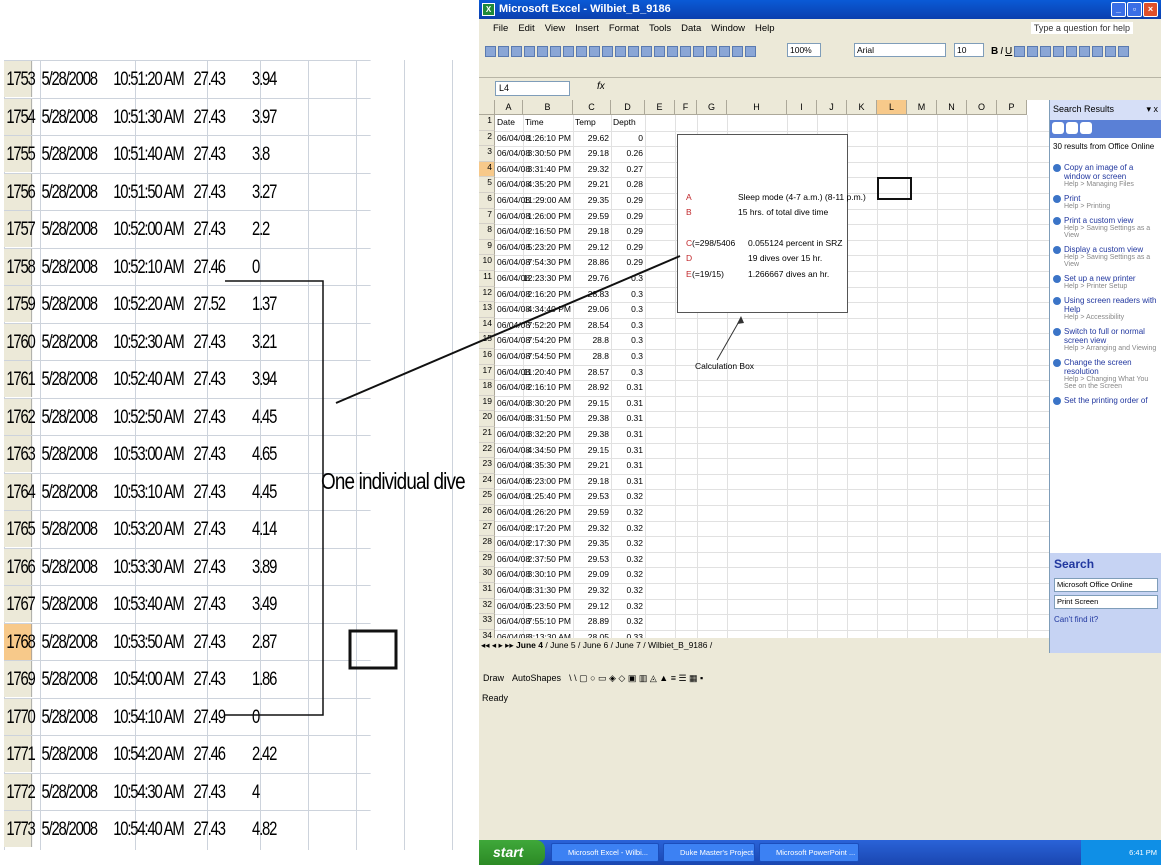 The image size is (1161, 865). I want to click on connector-line, so click(508, 329).